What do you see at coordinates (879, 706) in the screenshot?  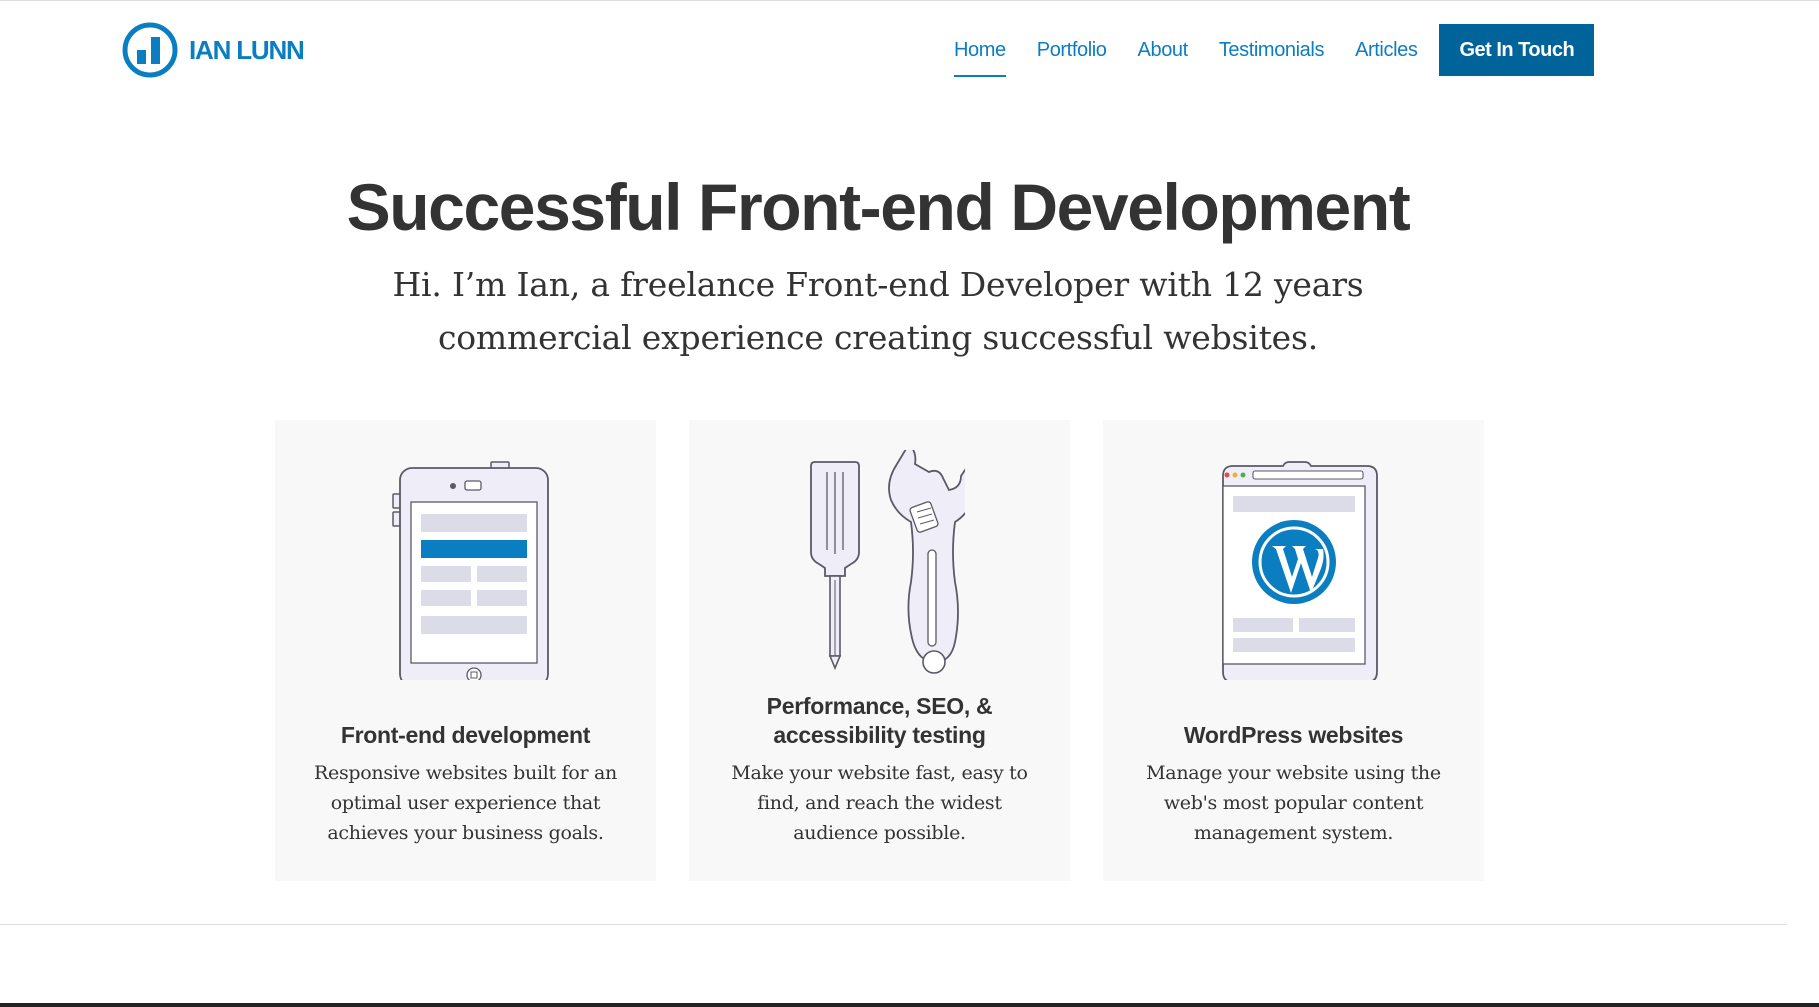 I see `card-title-line1: Performance, SEO, &` at bounding box center [879, 706].